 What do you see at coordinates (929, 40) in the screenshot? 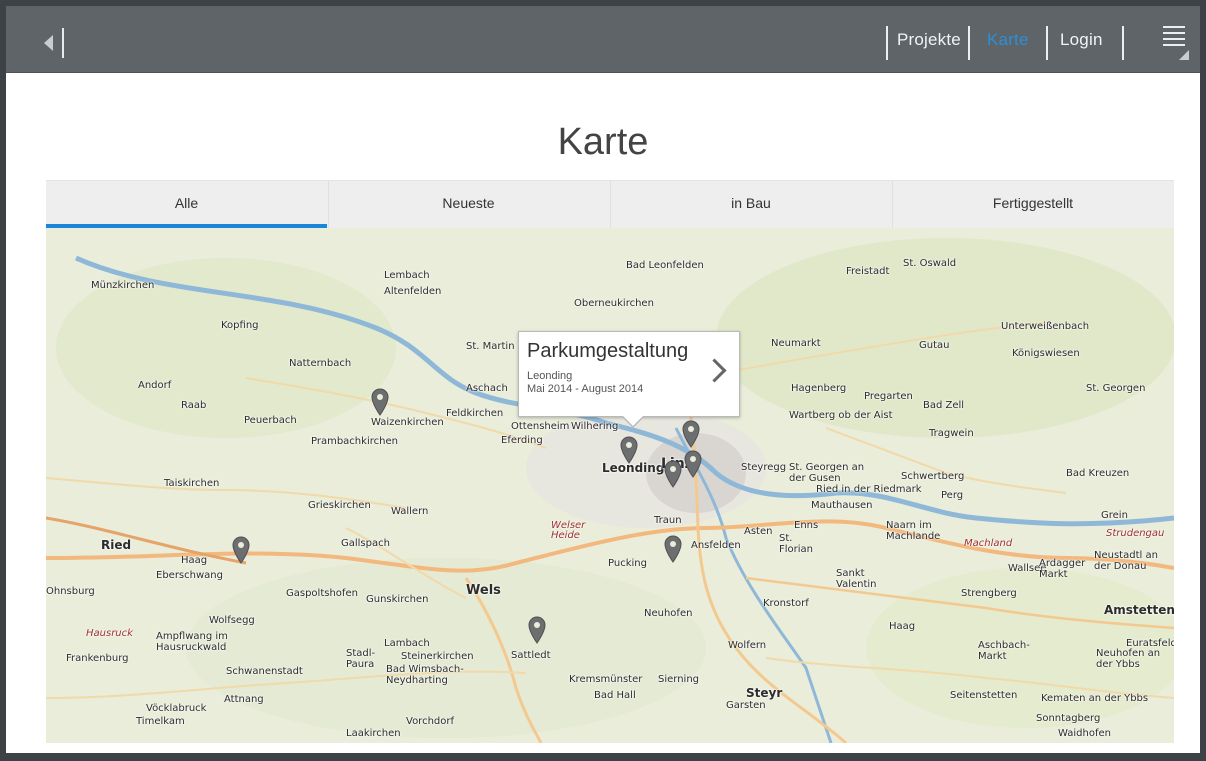
I see `nav-link-projekte: Projekte` at bounding box center [929, 40].